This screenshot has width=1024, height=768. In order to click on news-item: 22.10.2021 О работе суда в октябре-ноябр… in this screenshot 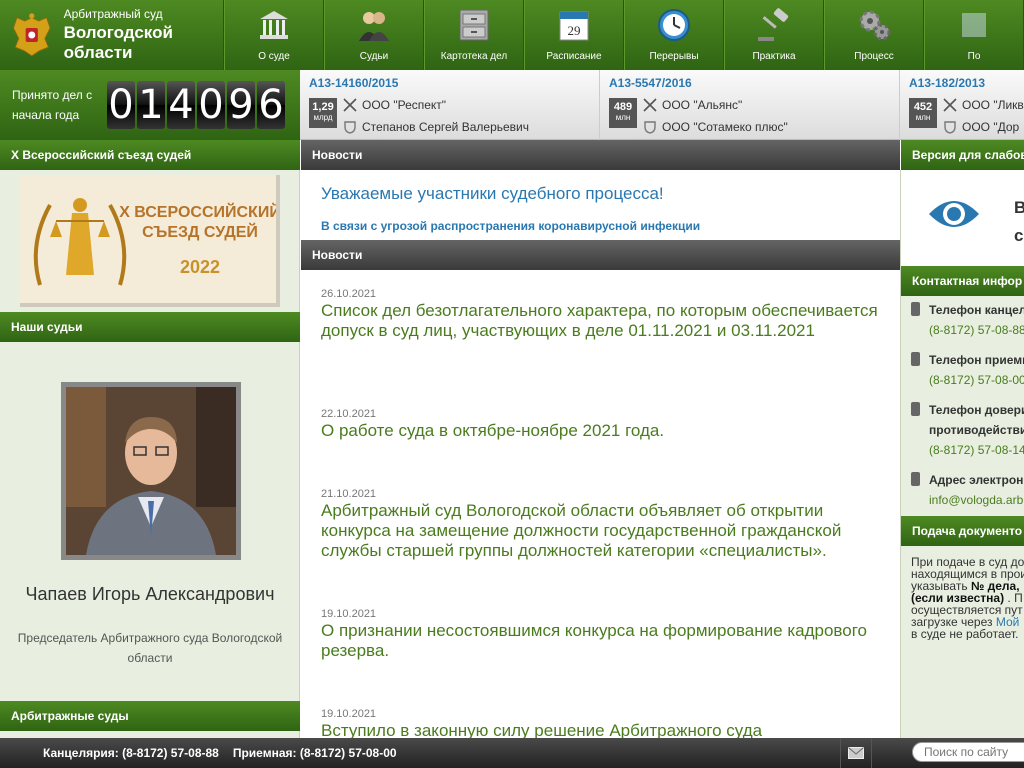, I will do `click(601, 424)`.